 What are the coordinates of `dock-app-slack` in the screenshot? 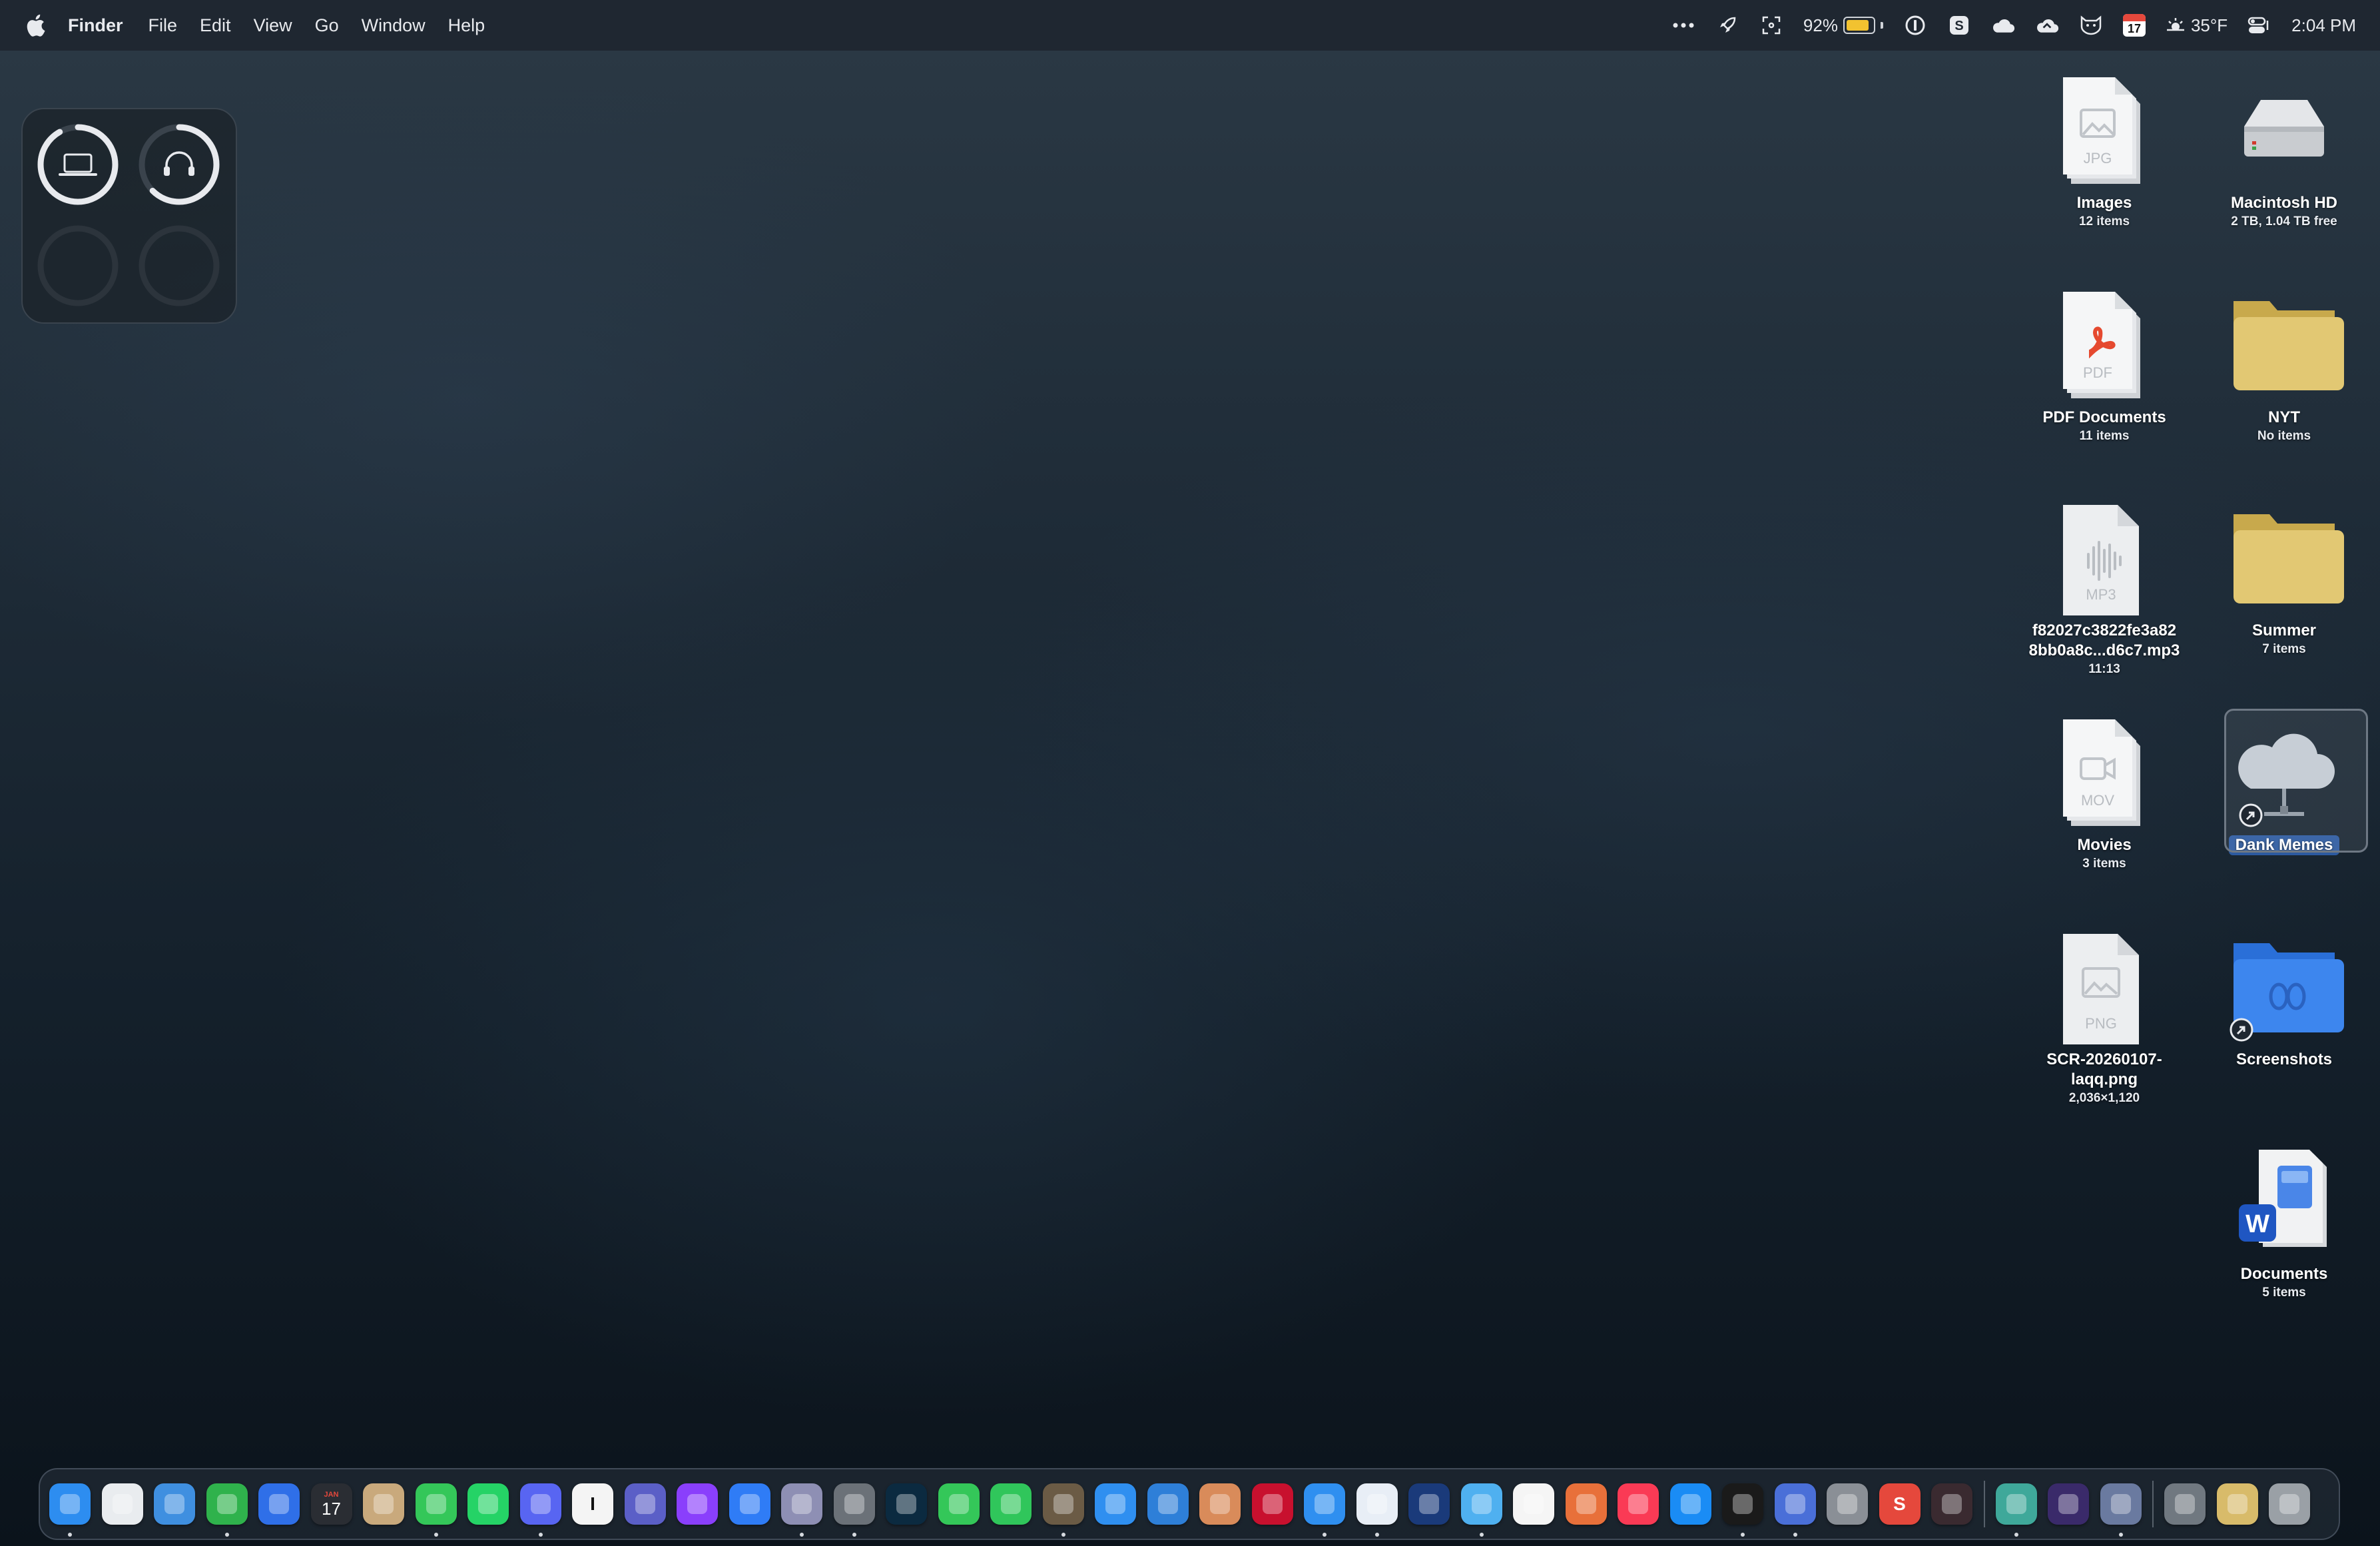 It's located at (854, 1510).